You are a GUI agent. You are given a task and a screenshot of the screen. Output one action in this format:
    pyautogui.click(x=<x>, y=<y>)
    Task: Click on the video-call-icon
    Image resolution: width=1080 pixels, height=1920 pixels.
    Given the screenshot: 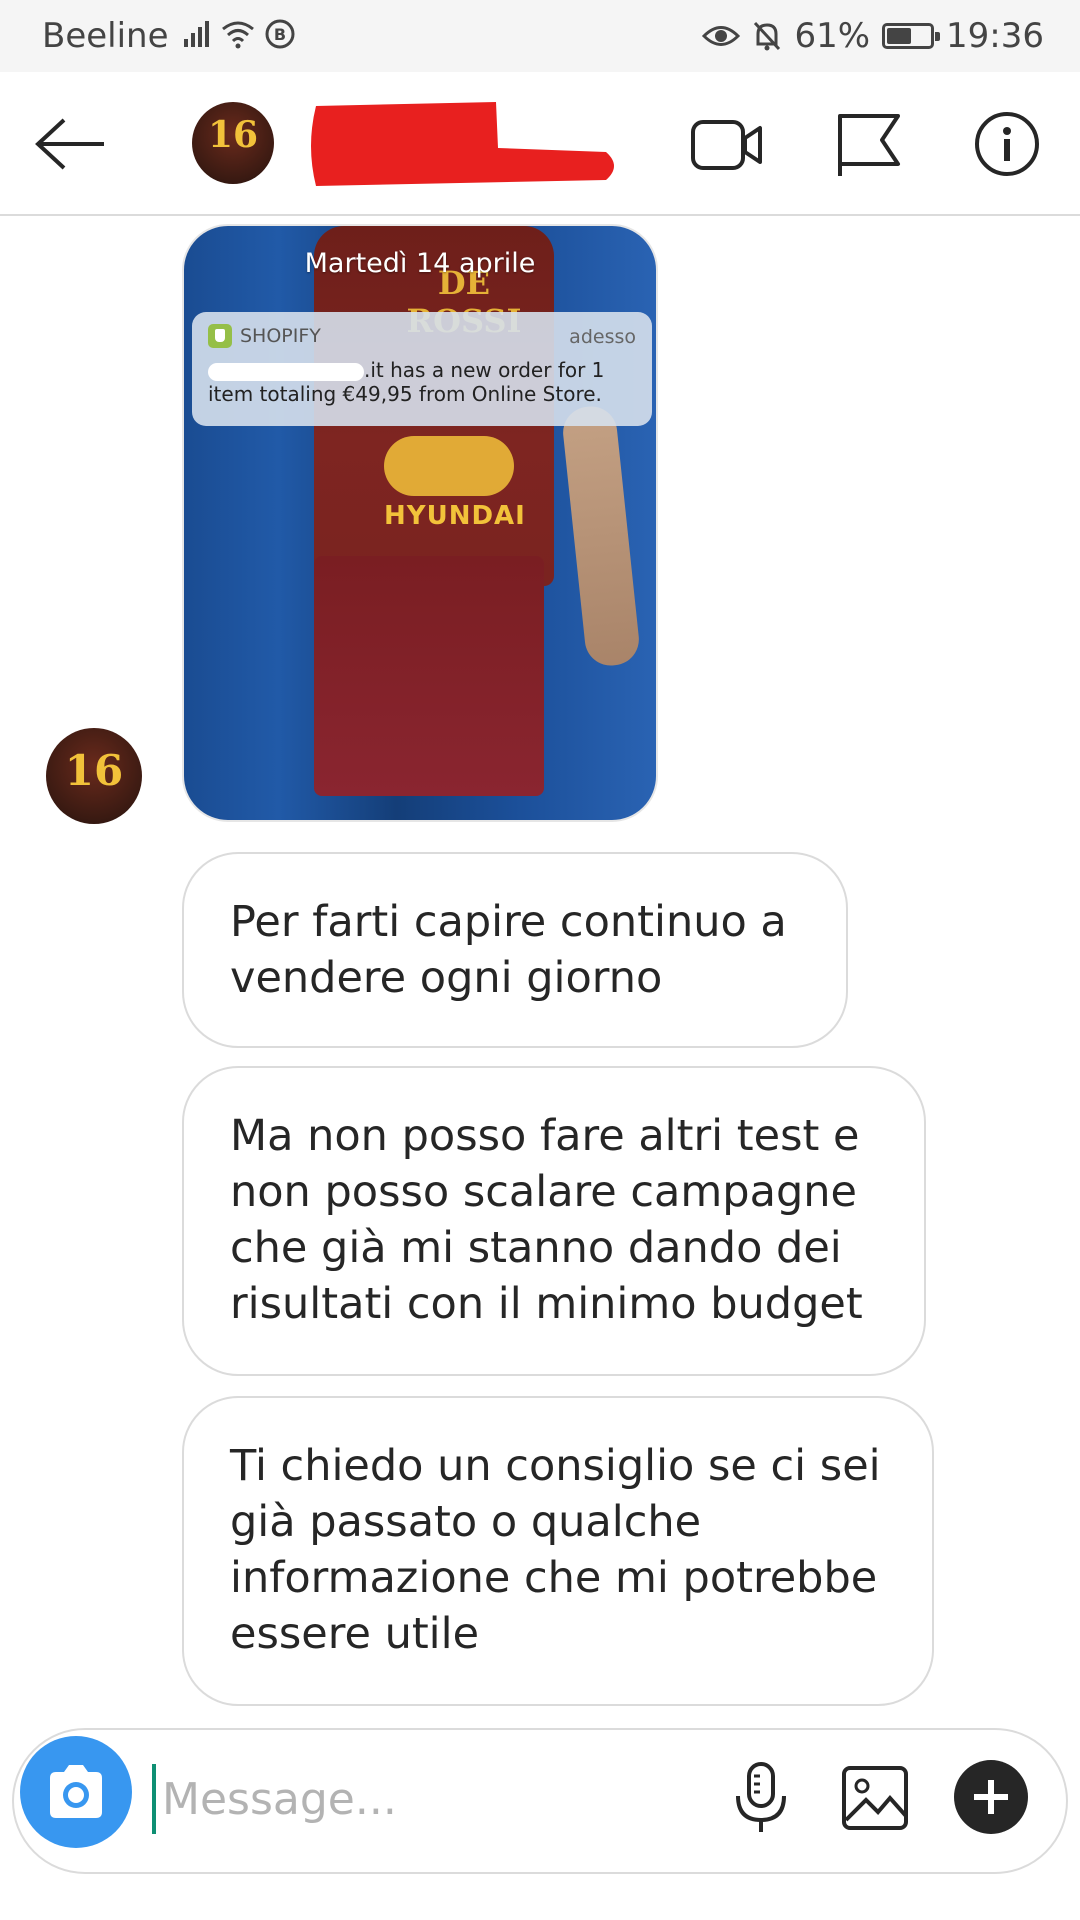 What is the action you would take?
    pyautogui.click(x=727, y=144)
    